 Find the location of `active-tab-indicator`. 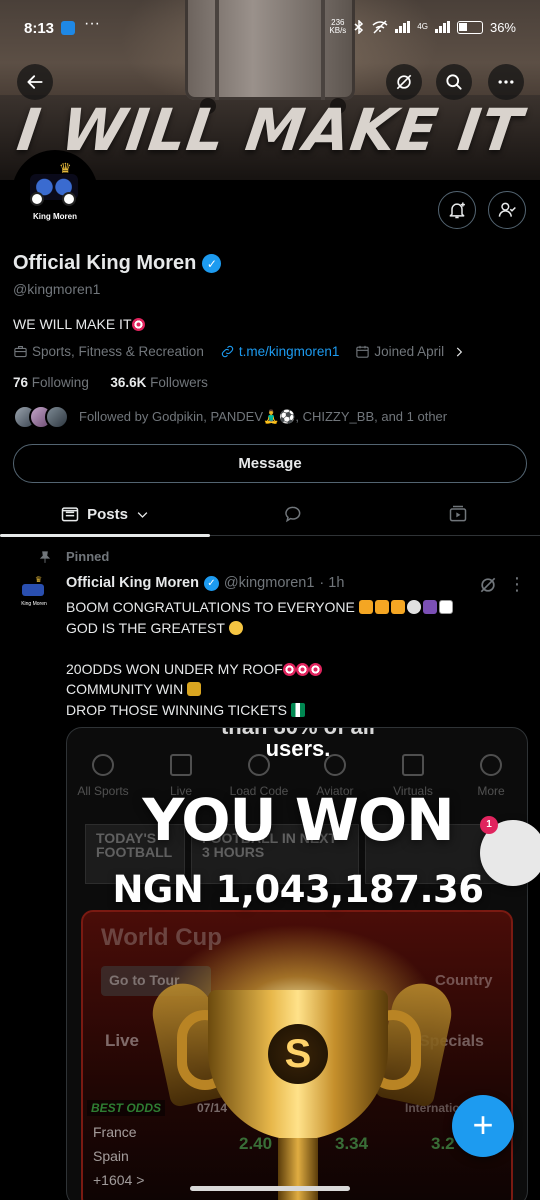

active-tab-indicator is located at coordinates (105, 535).